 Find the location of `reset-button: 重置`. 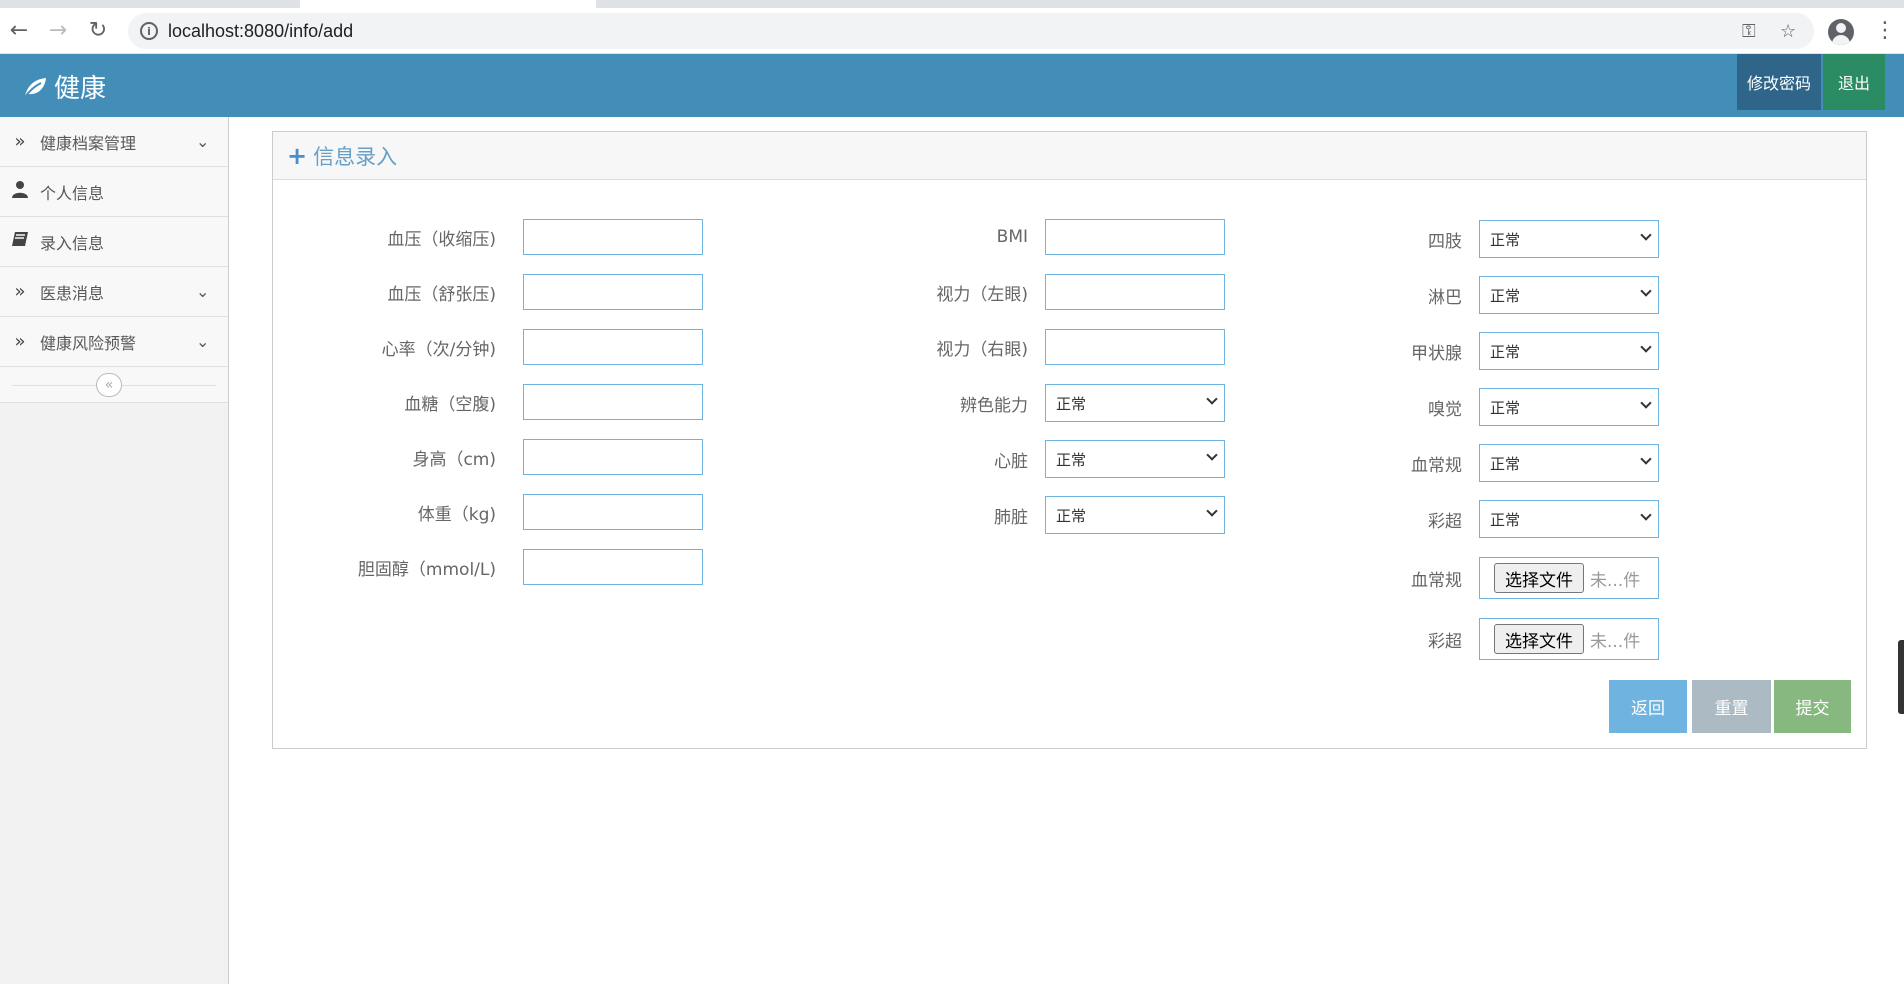

reset-button: 重置 is located at coordinates (1731, 706).